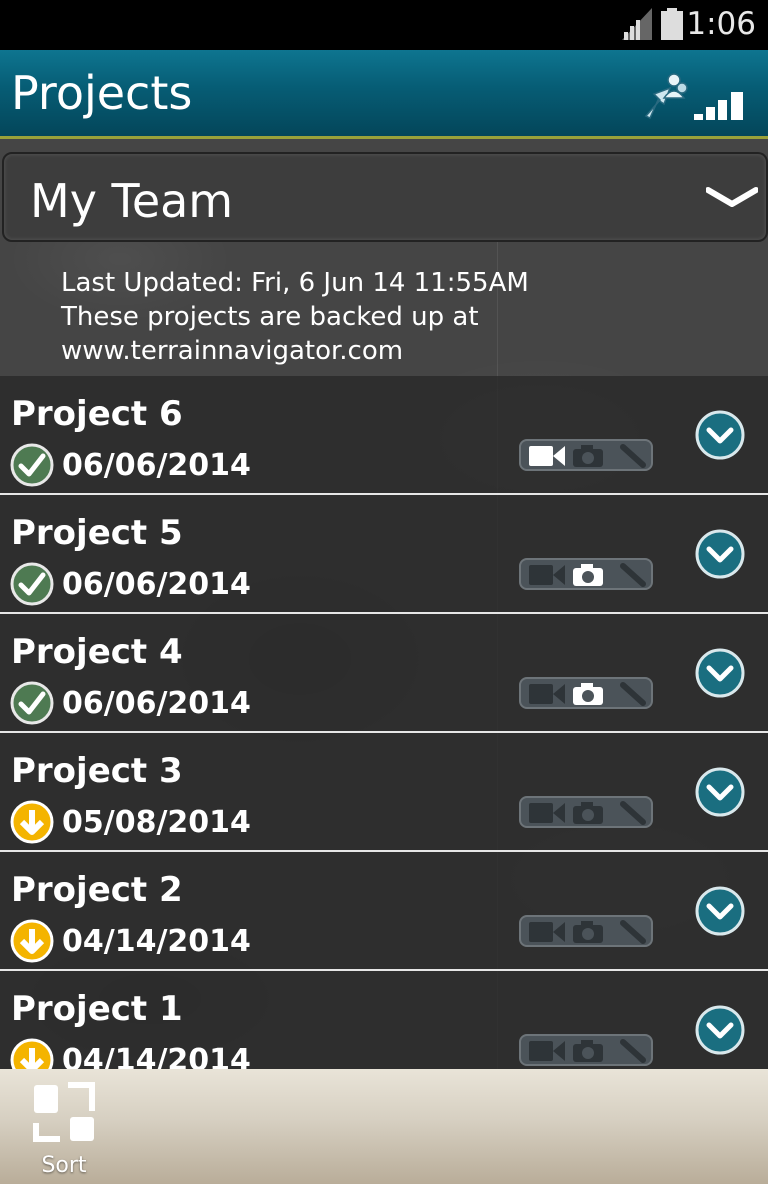 The height and width of the screenshot is (1184, 768). I want to click on project-name: Project 2, so click(97, 890).